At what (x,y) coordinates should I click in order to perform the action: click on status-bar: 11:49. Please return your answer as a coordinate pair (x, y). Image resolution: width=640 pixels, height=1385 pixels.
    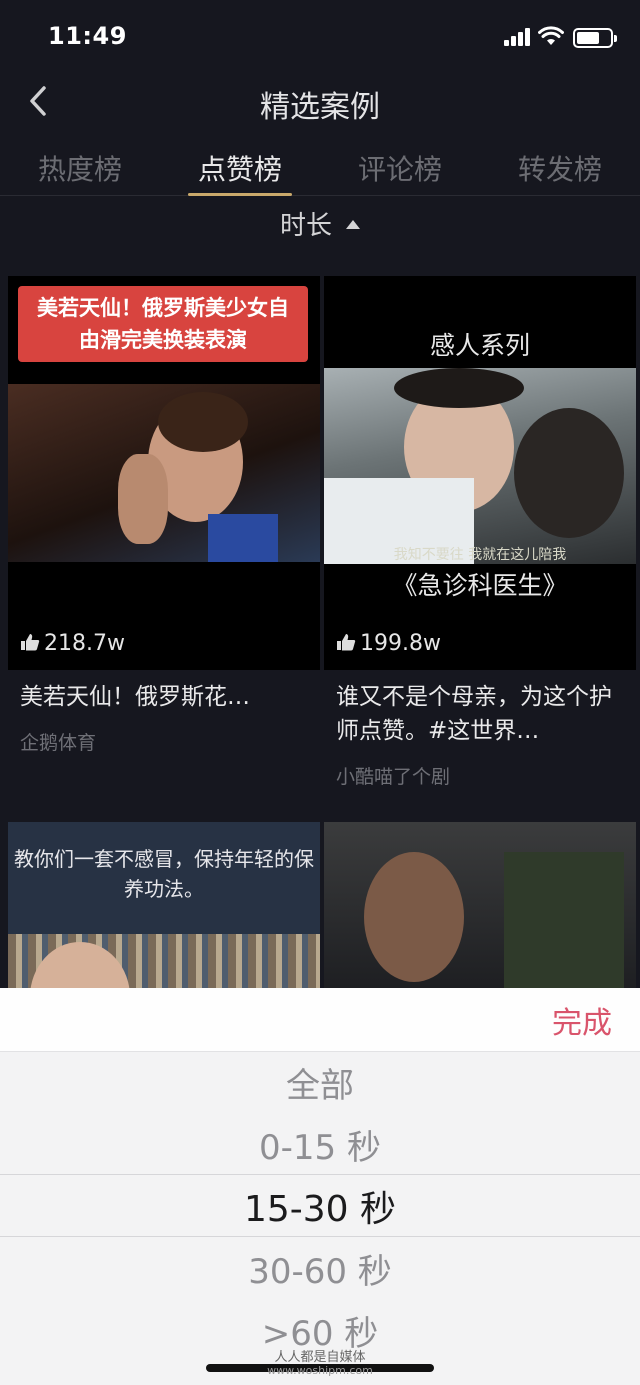
    Looking at the image, I should click on (320, 35).